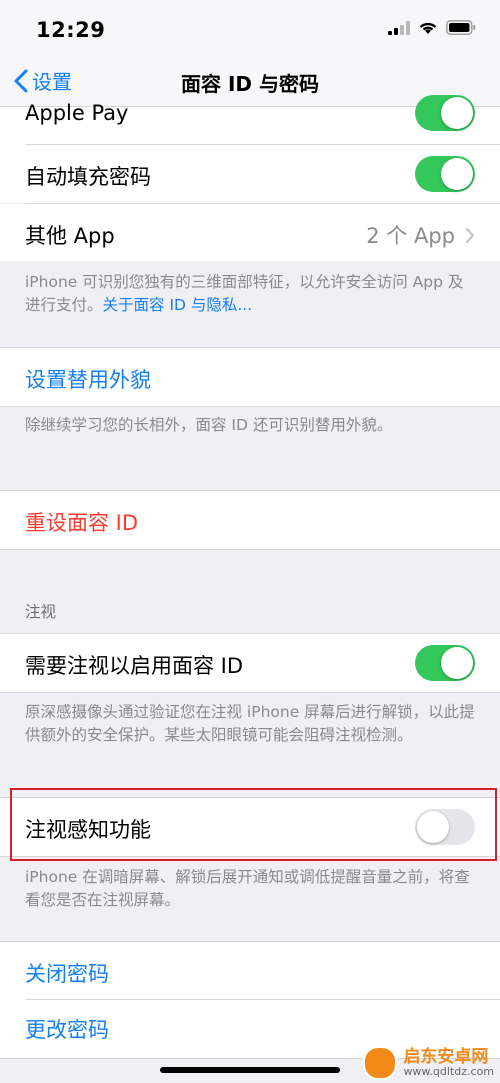  I want to click on apple-pay-toggle, so click(445, 113).